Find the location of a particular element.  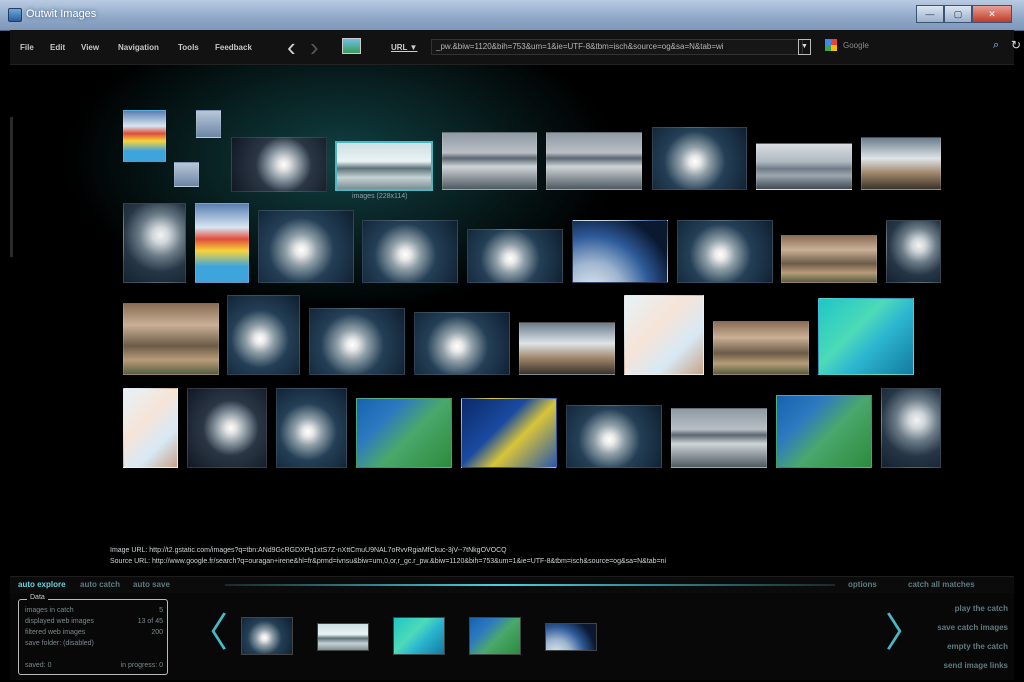

catch-all-matches-button: catch all matches is located at coordinates (941, 584).